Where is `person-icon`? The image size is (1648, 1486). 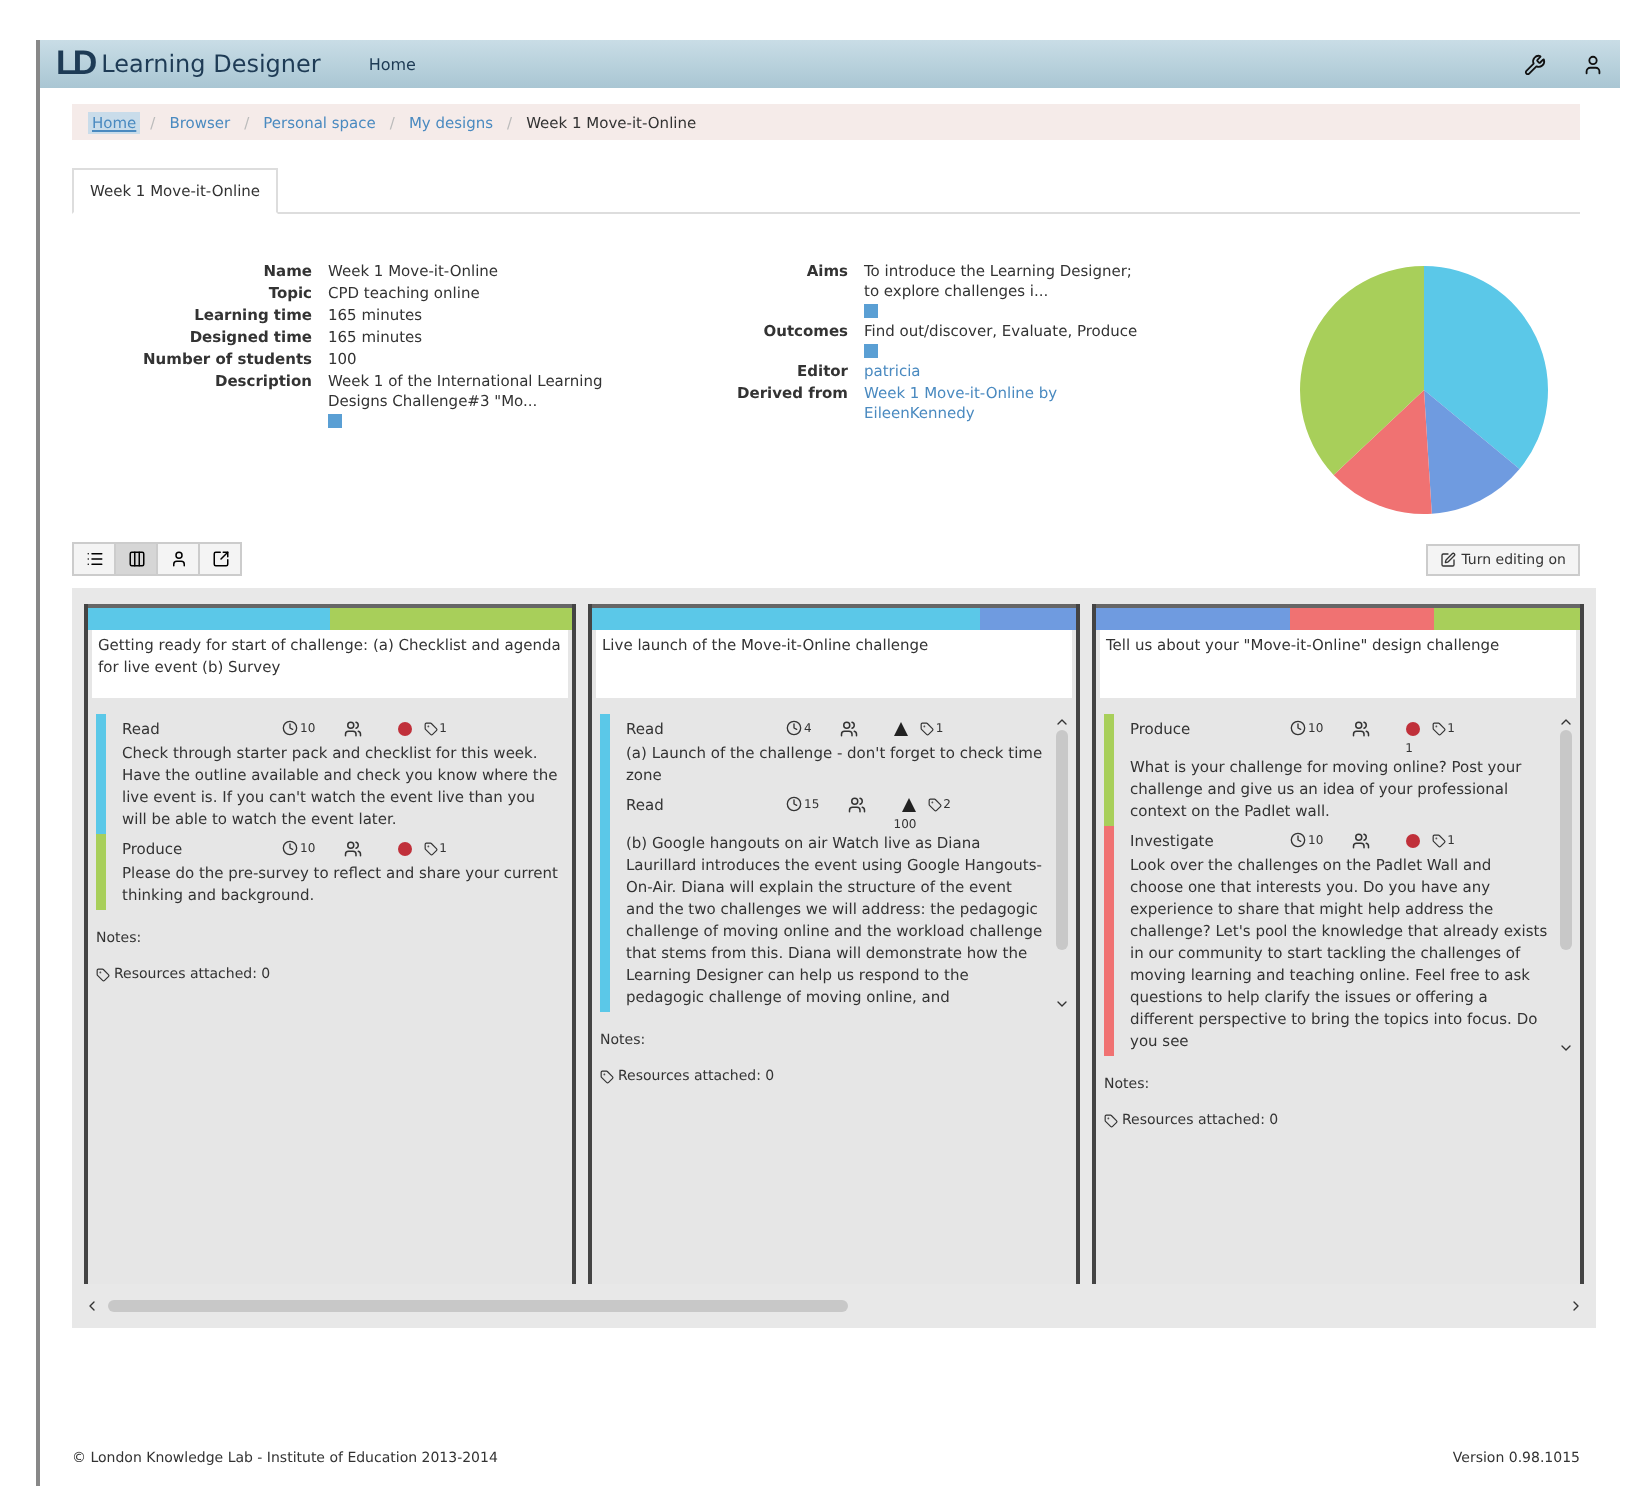 person-icon is located at coordinates (178, 559).